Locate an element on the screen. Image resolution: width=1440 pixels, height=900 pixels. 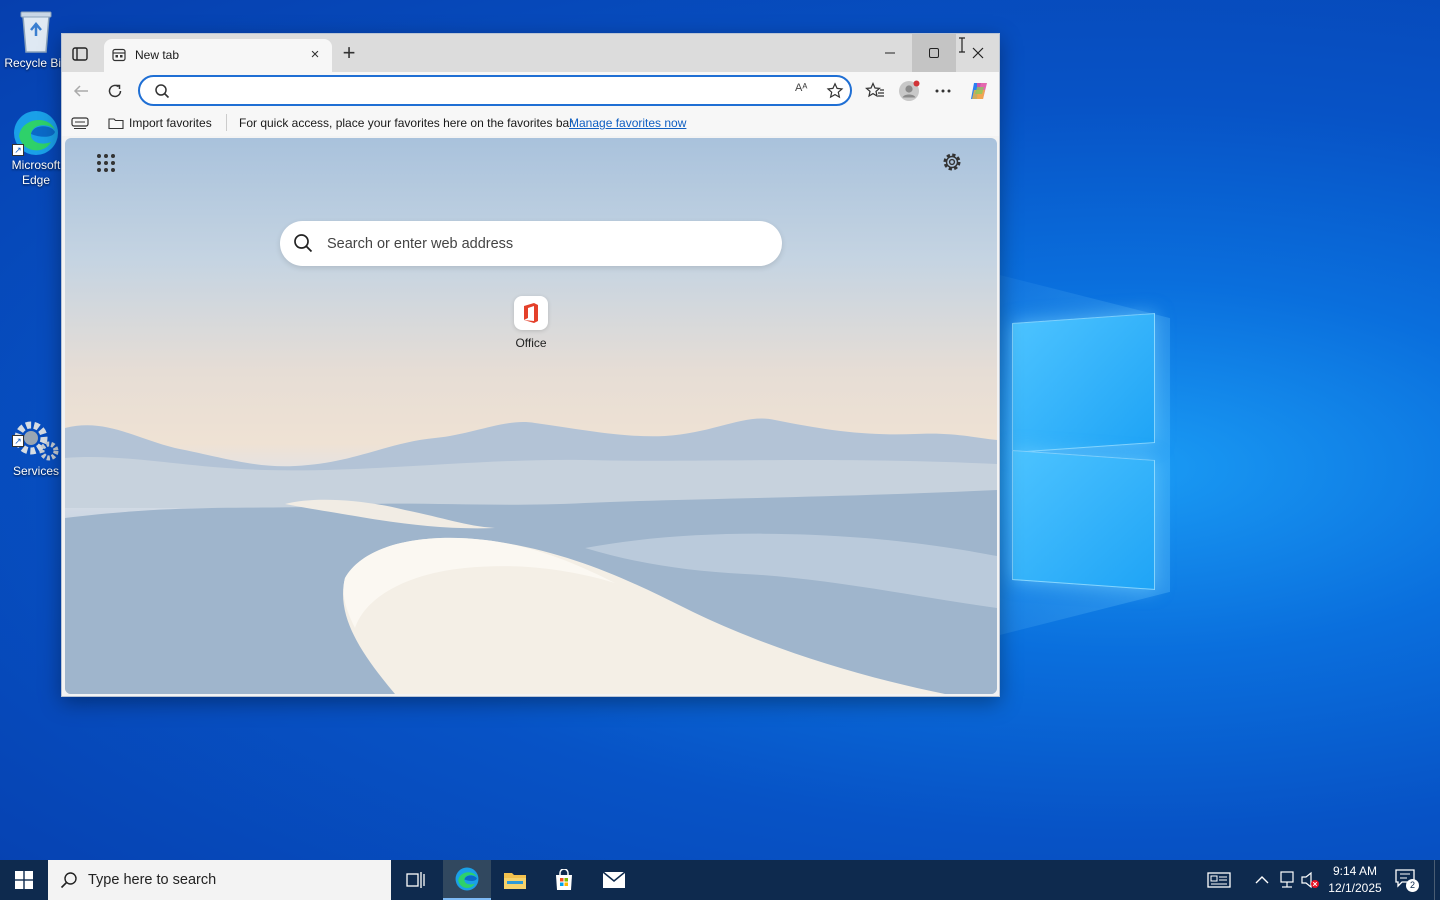
favorites-button is located at coordinates (875, 91).